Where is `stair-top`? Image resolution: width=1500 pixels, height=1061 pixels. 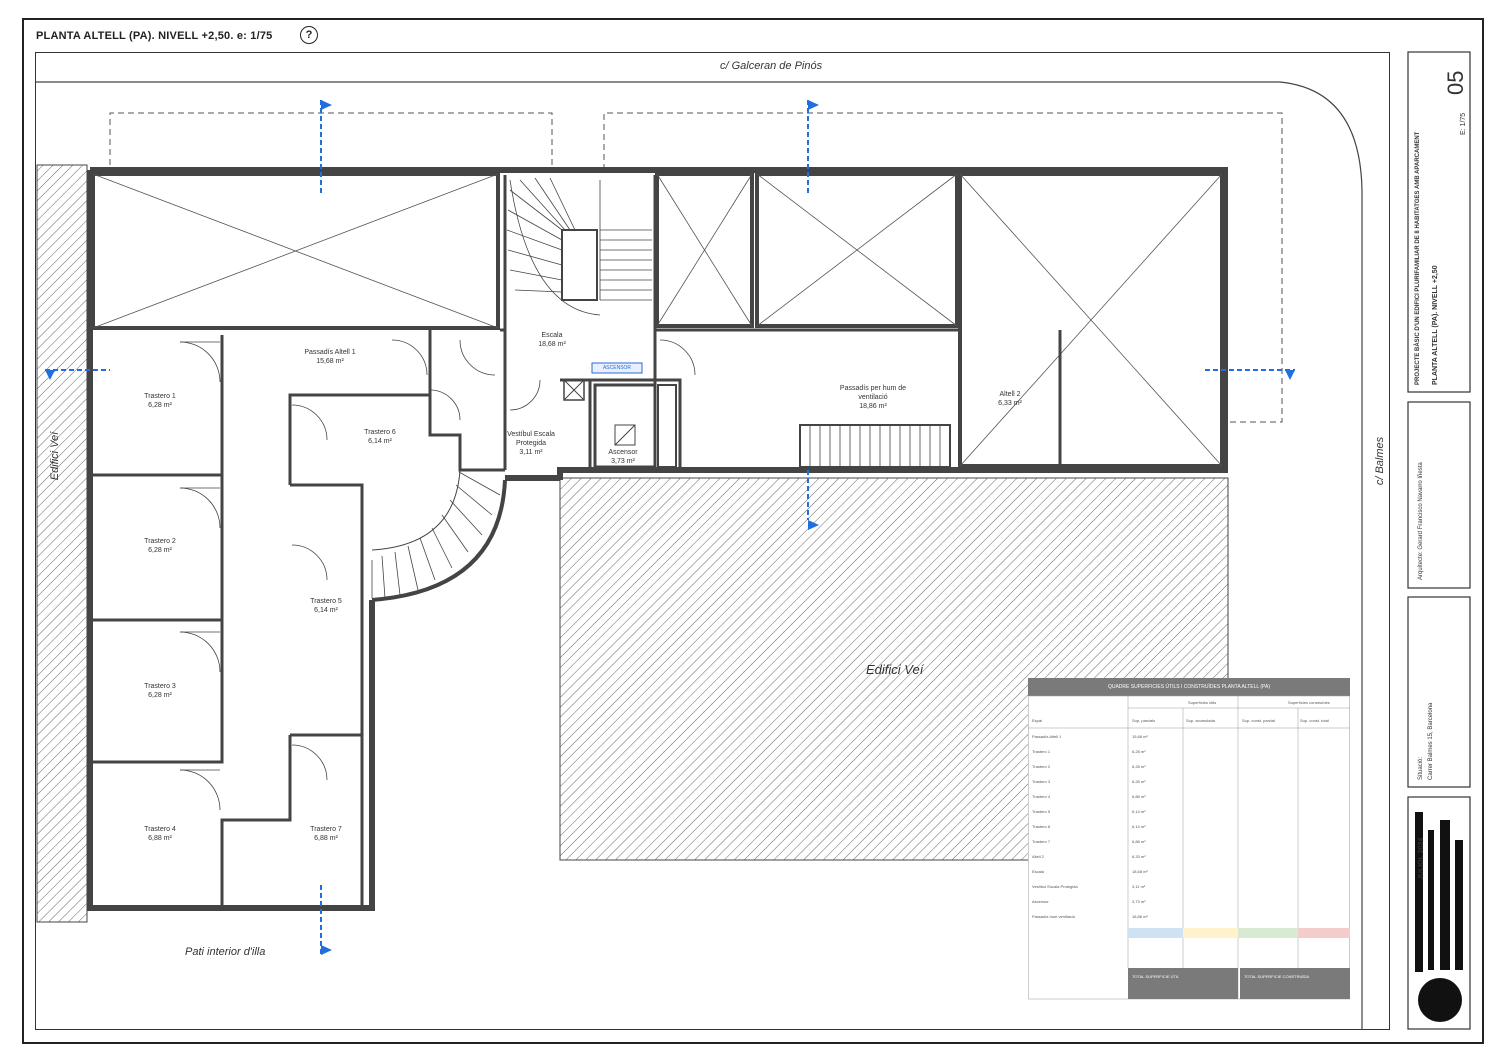
stair-top is located at coordinates (579, 246).